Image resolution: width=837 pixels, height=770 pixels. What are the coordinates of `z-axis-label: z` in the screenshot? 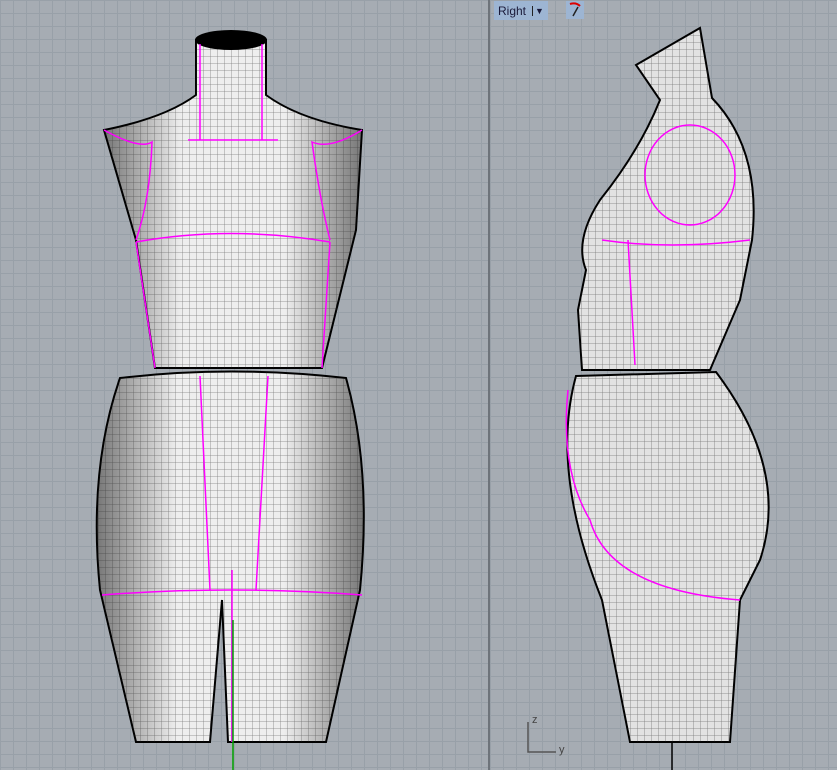 It's located at (535, 720).